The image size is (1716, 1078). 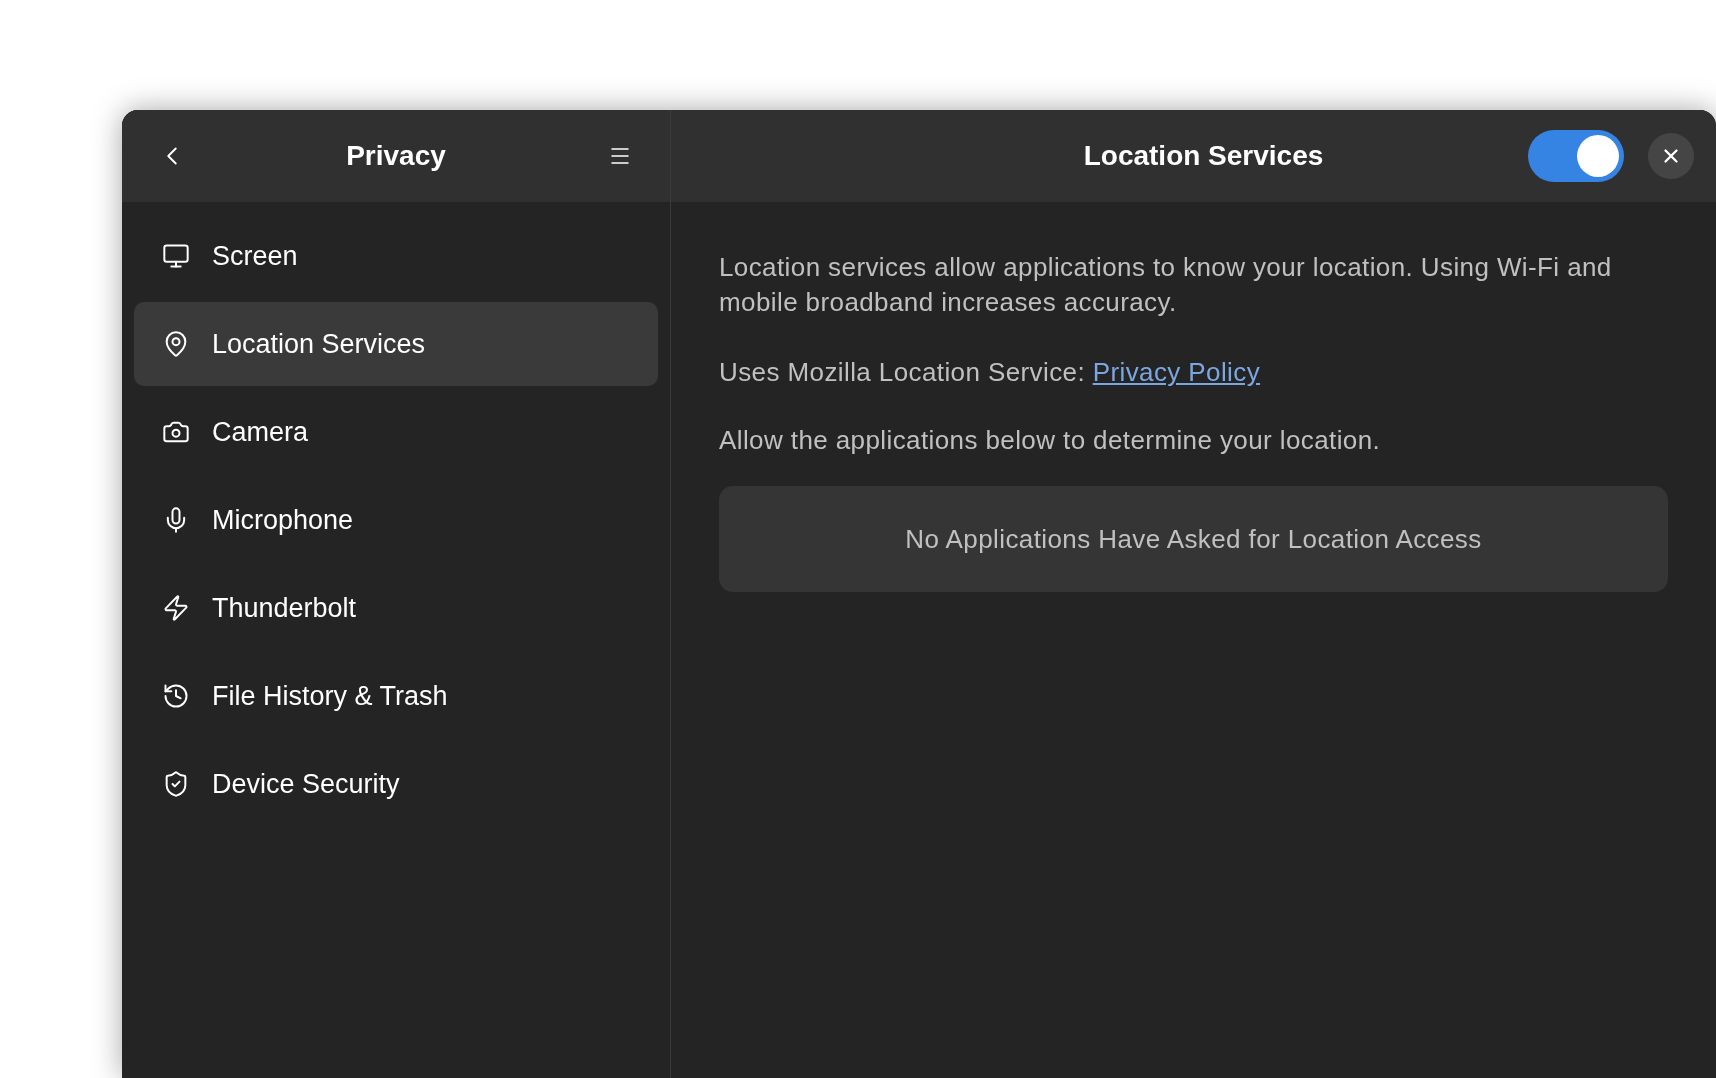 What do you see at coordinates (396, 520) in the screenshot?
I see `sidebar-item: Microphone` at bounding box center [396, 520].